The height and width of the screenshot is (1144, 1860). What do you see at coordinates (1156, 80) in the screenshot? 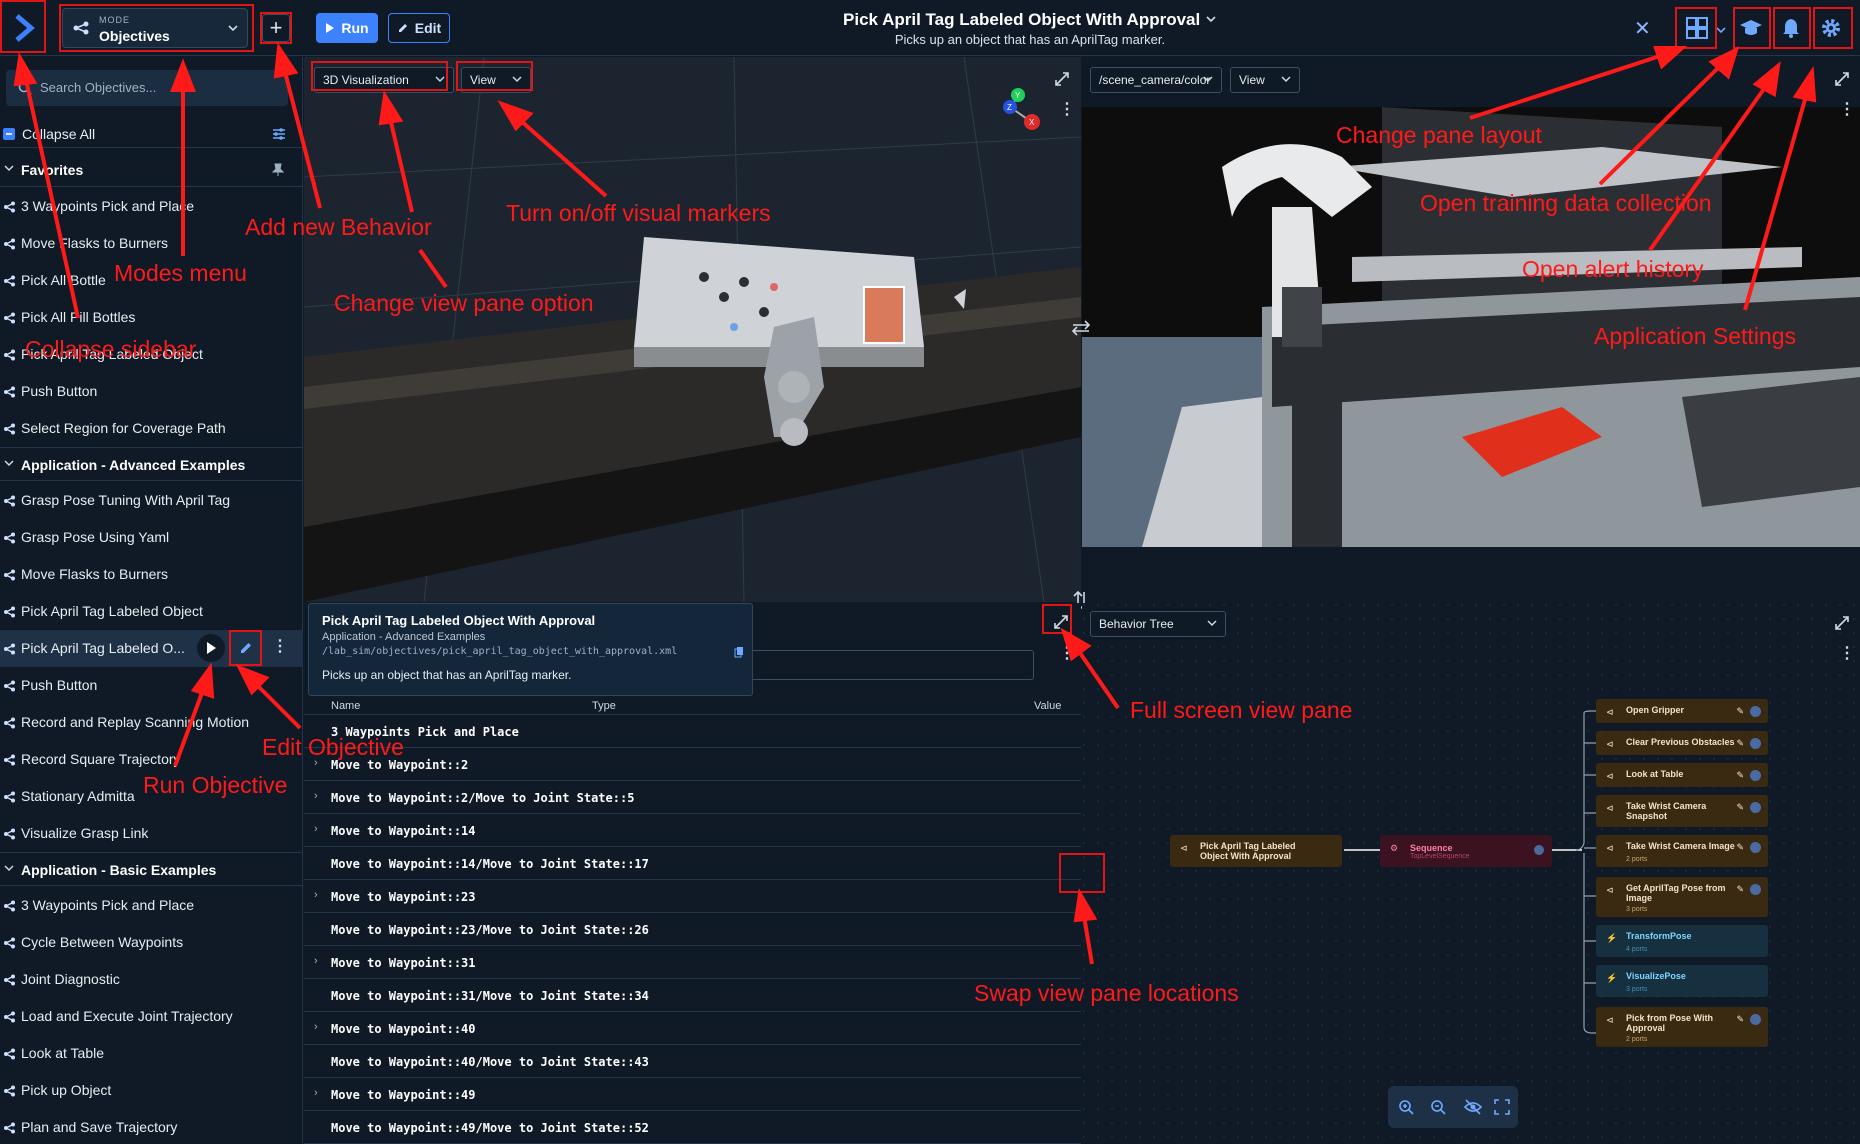
I see `camera-topic-selector: /scene_camera/color` at bounding box center [1156, 80].